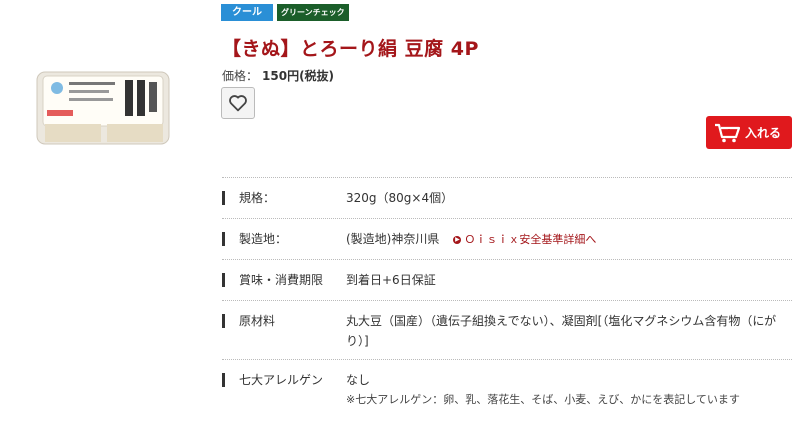 This screenshot has height=422, width=804. I want to click on safety-link-label: Ｏｉｓｉｘ安全基準詳細へ, so click(530, 239).